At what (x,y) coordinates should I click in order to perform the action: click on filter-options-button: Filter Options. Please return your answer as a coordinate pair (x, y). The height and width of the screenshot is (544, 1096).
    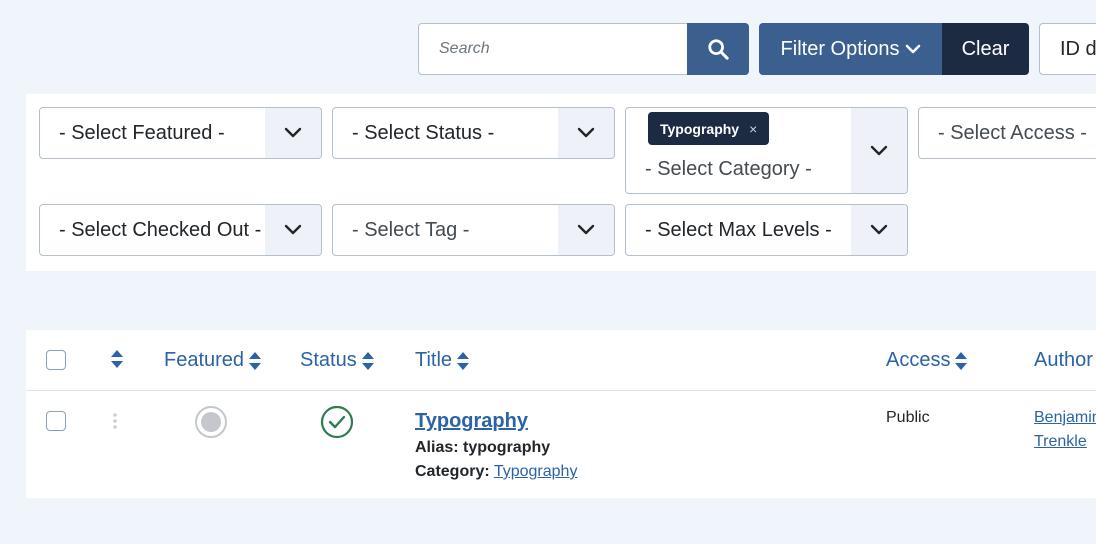
    Looking at the image, I should click on (851, 49).